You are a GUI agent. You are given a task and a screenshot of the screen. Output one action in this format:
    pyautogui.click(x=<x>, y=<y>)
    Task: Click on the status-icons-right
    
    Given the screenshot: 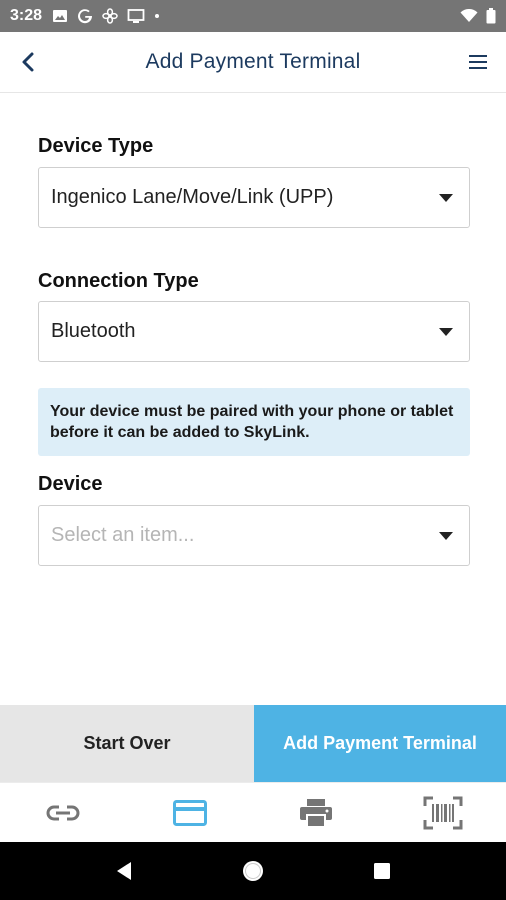 What is the action you would take?
    pyautogui.click(x=478, y=16)
    